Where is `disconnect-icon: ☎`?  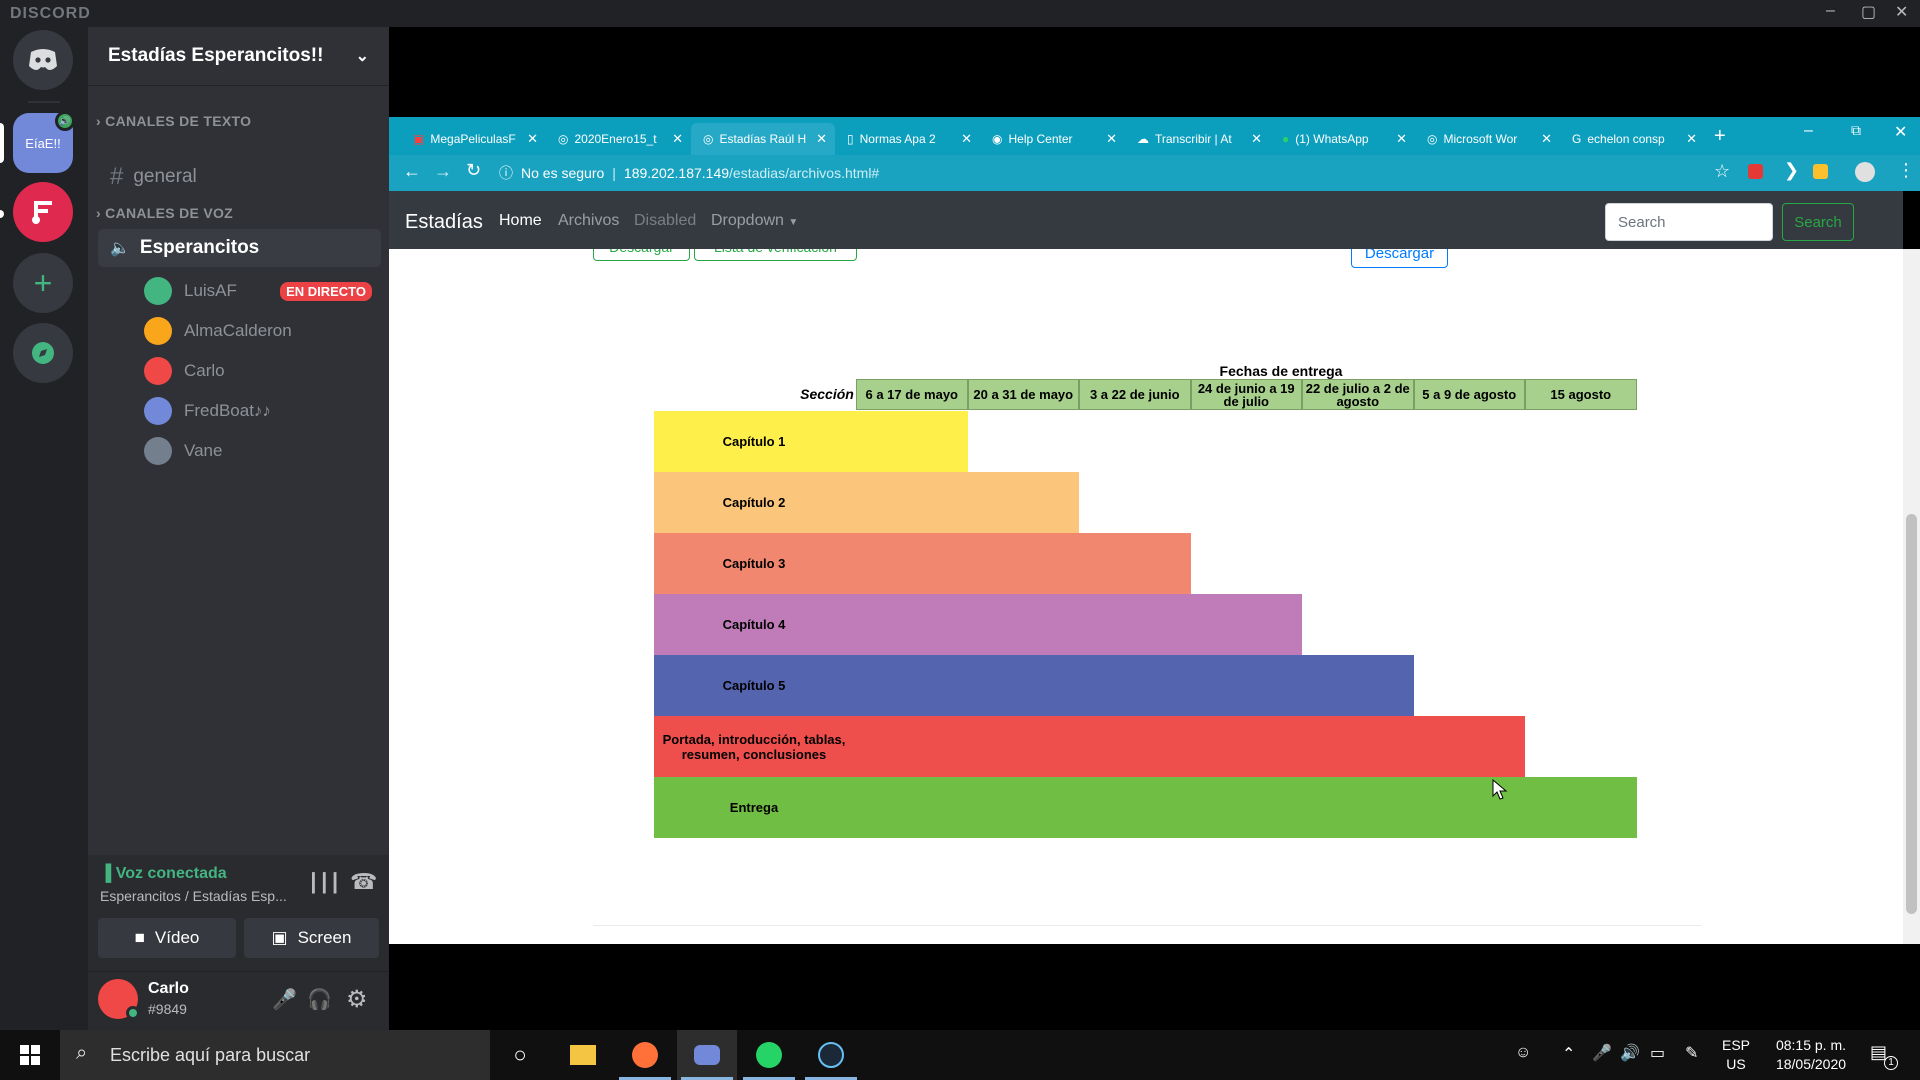 disconnect-icon: ☎ is located at coordinates (363, 882).